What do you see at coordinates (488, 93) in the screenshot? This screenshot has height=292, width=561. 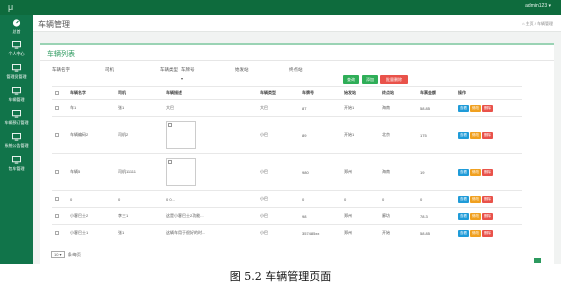 I see `column-header: 操作` at bounding box center [488, 93].